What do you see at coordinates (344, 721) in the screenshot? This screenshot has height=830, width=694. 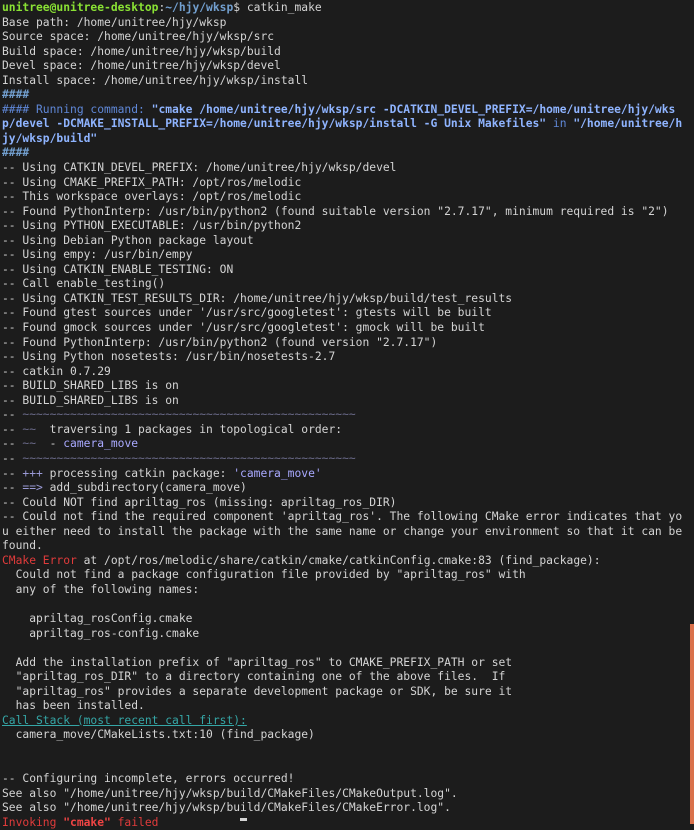 I see `call-stack-line: Call Stack (most recent call first):` at bounding box center [344, 721].